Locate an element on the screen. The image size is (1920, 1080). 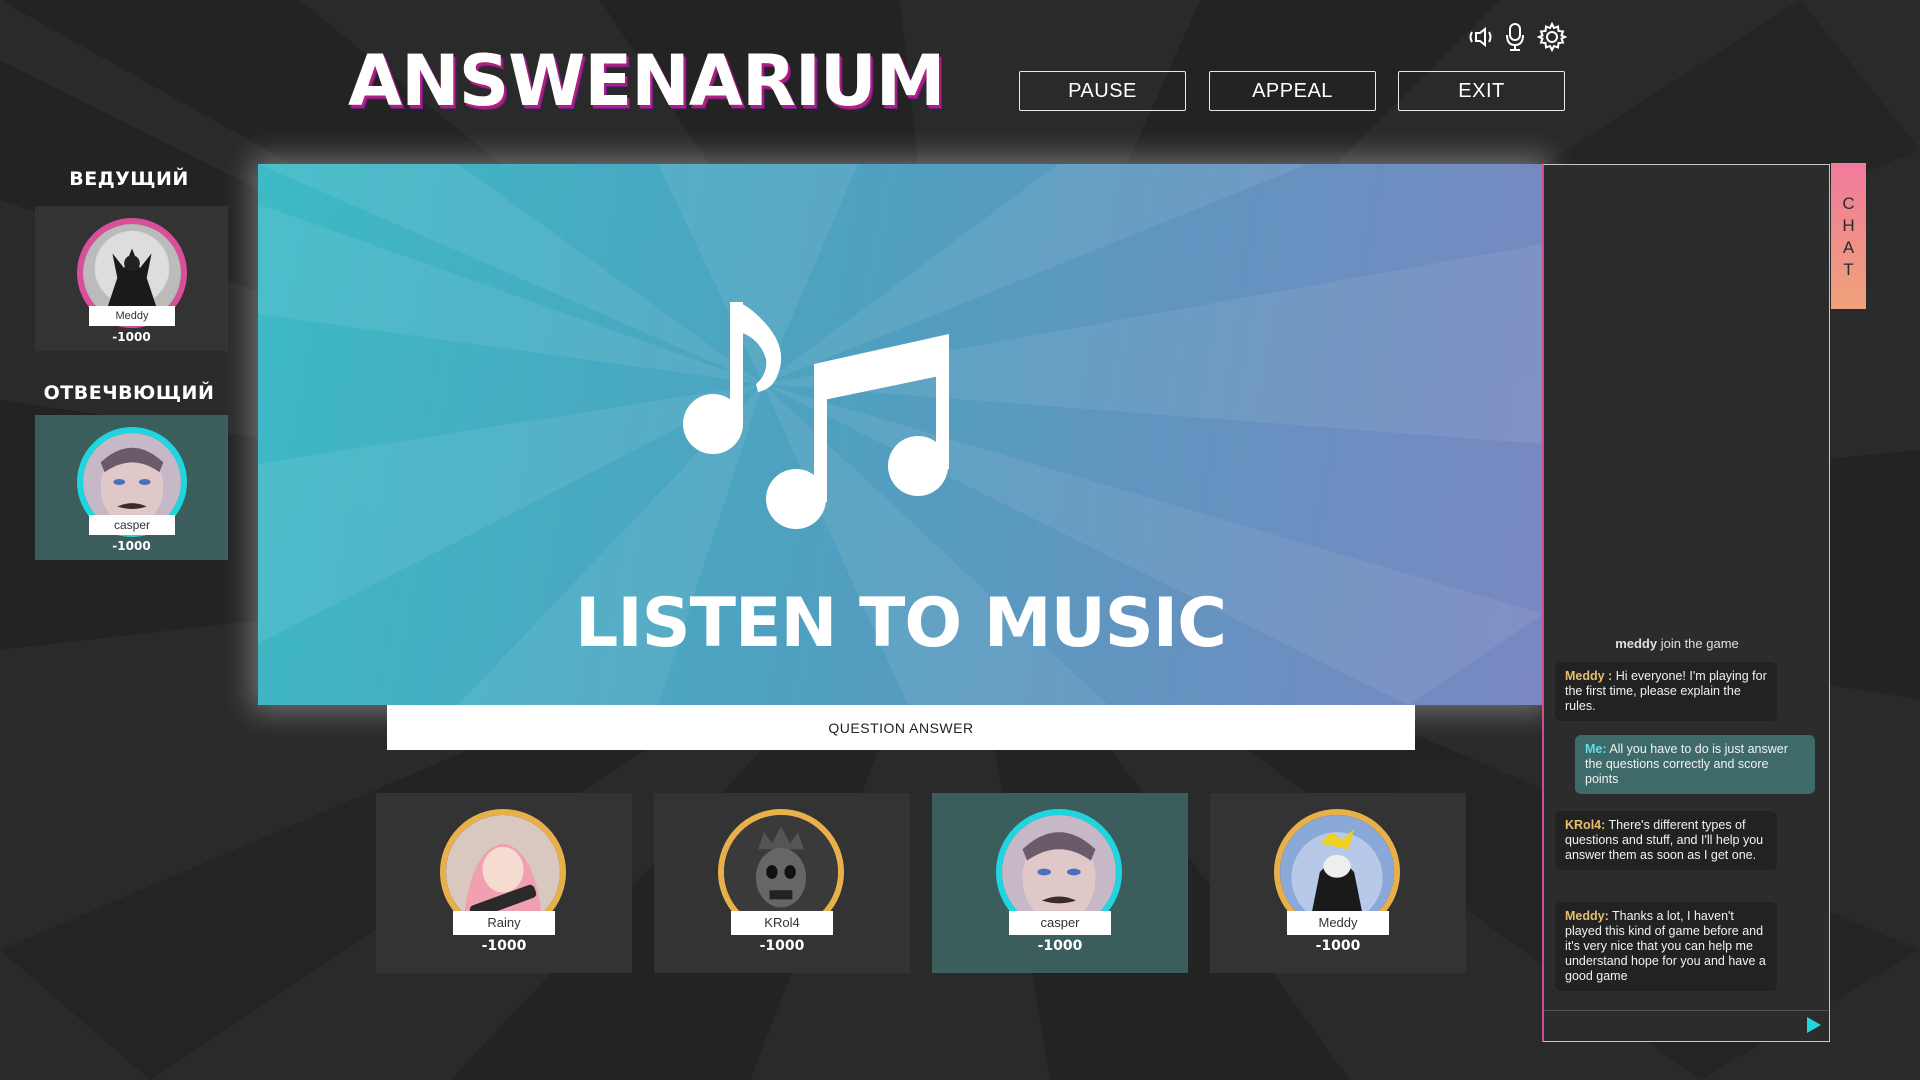
exit-button: EXIT is located at coordinates (1481, 91).